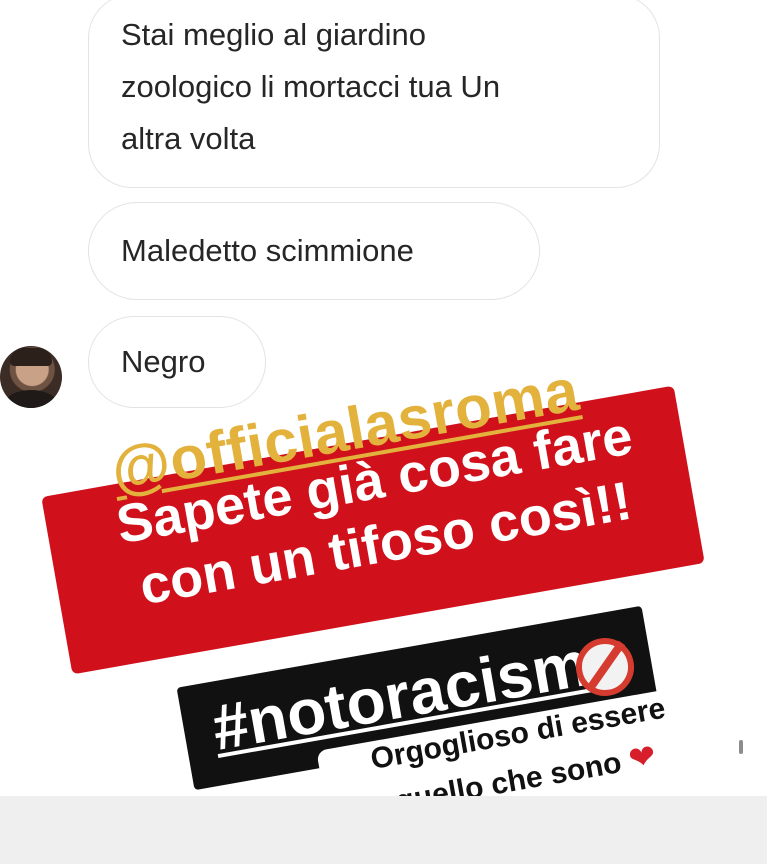  I want to click on sender-avatar, so click(31, 377).